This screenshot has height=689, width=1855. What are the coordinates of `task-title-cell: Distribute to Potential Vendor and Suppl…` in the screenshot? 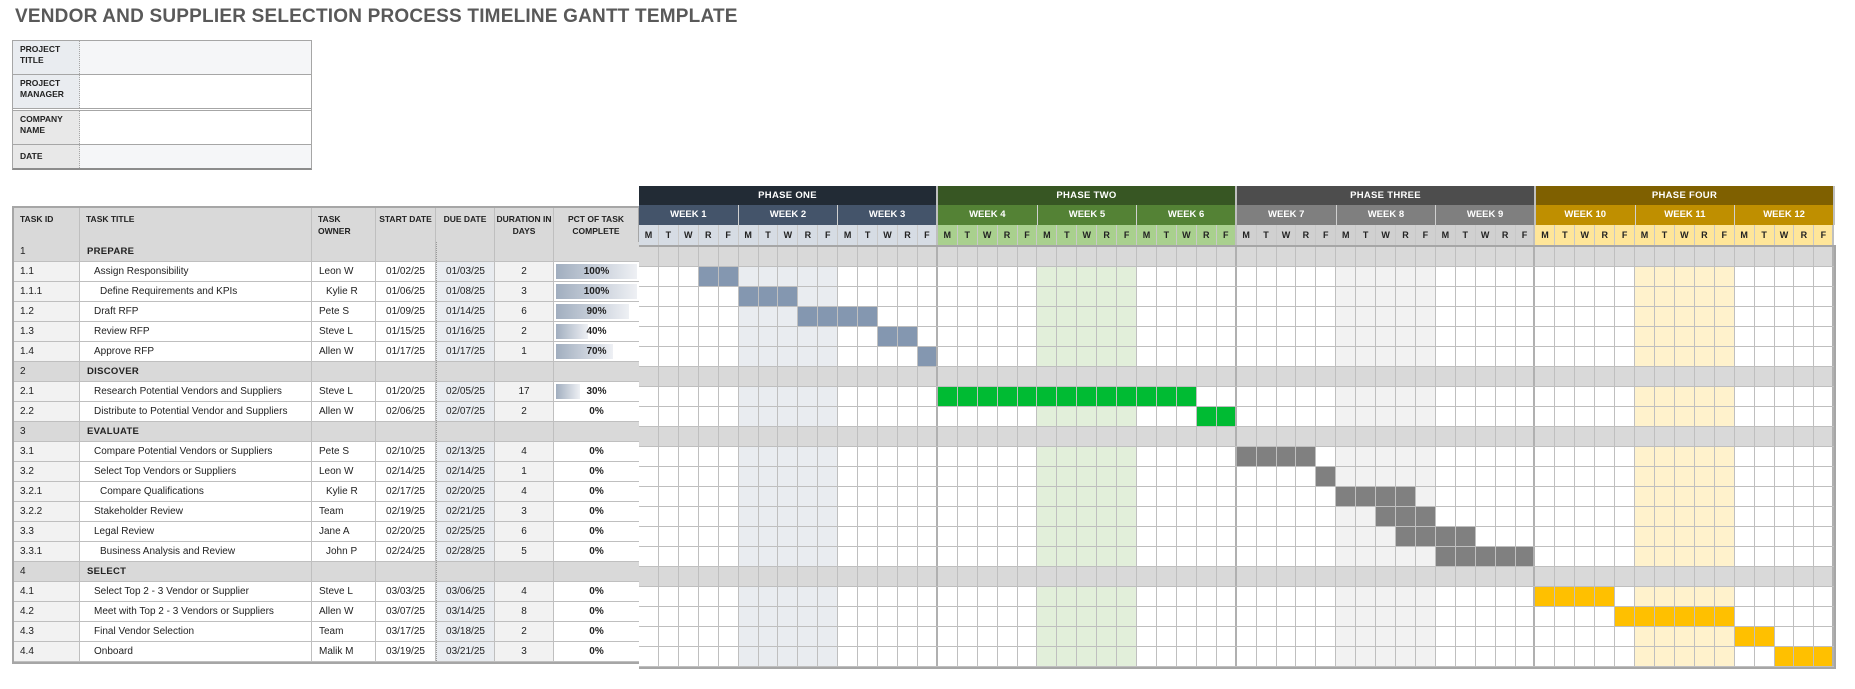 It's located at (196, 411).